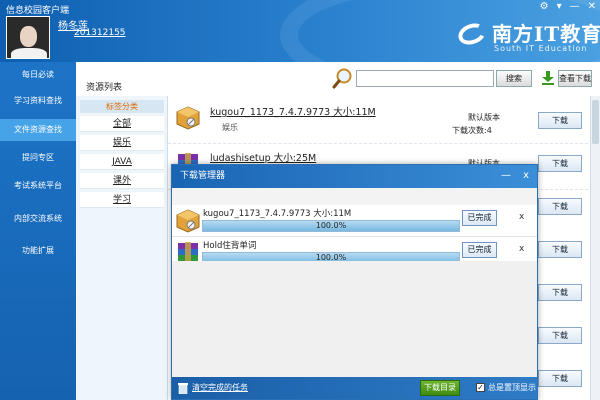 The height and width of the screenshot is (400, 600). Describe the element at coordinates (546, 34) in the screenshot. I see `brand-name-cn: 南方IT教育` at that location.